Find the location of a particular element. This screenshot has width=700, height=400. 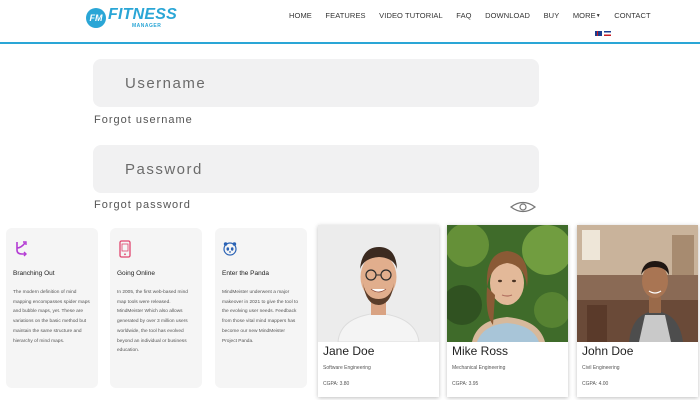

forgot-username-link: Forgot username is located at coordinates (143, 120).